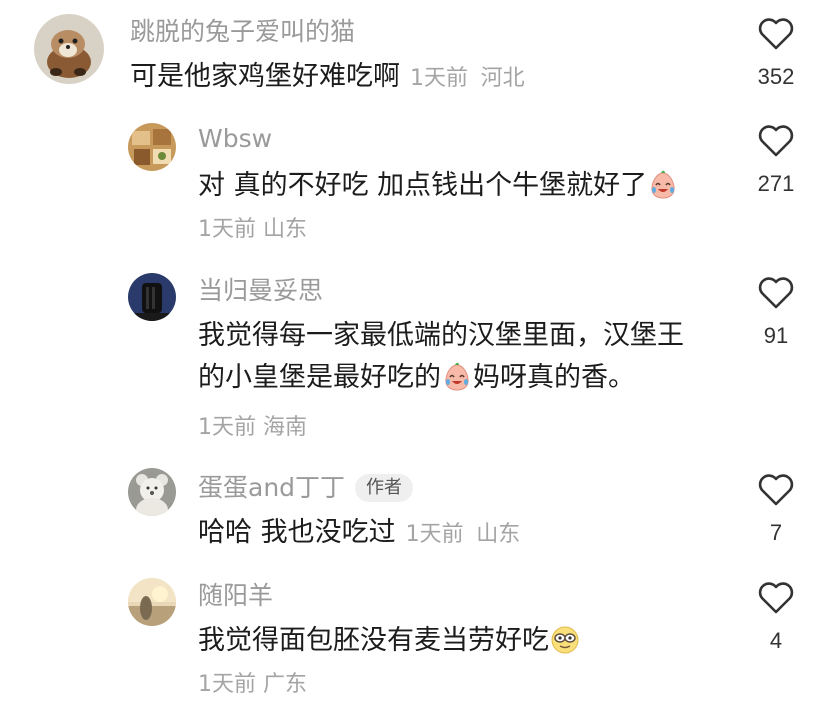  Describe the element at coordinates (776, 54) in the screenshot. I see `like-button: 352` at that location.